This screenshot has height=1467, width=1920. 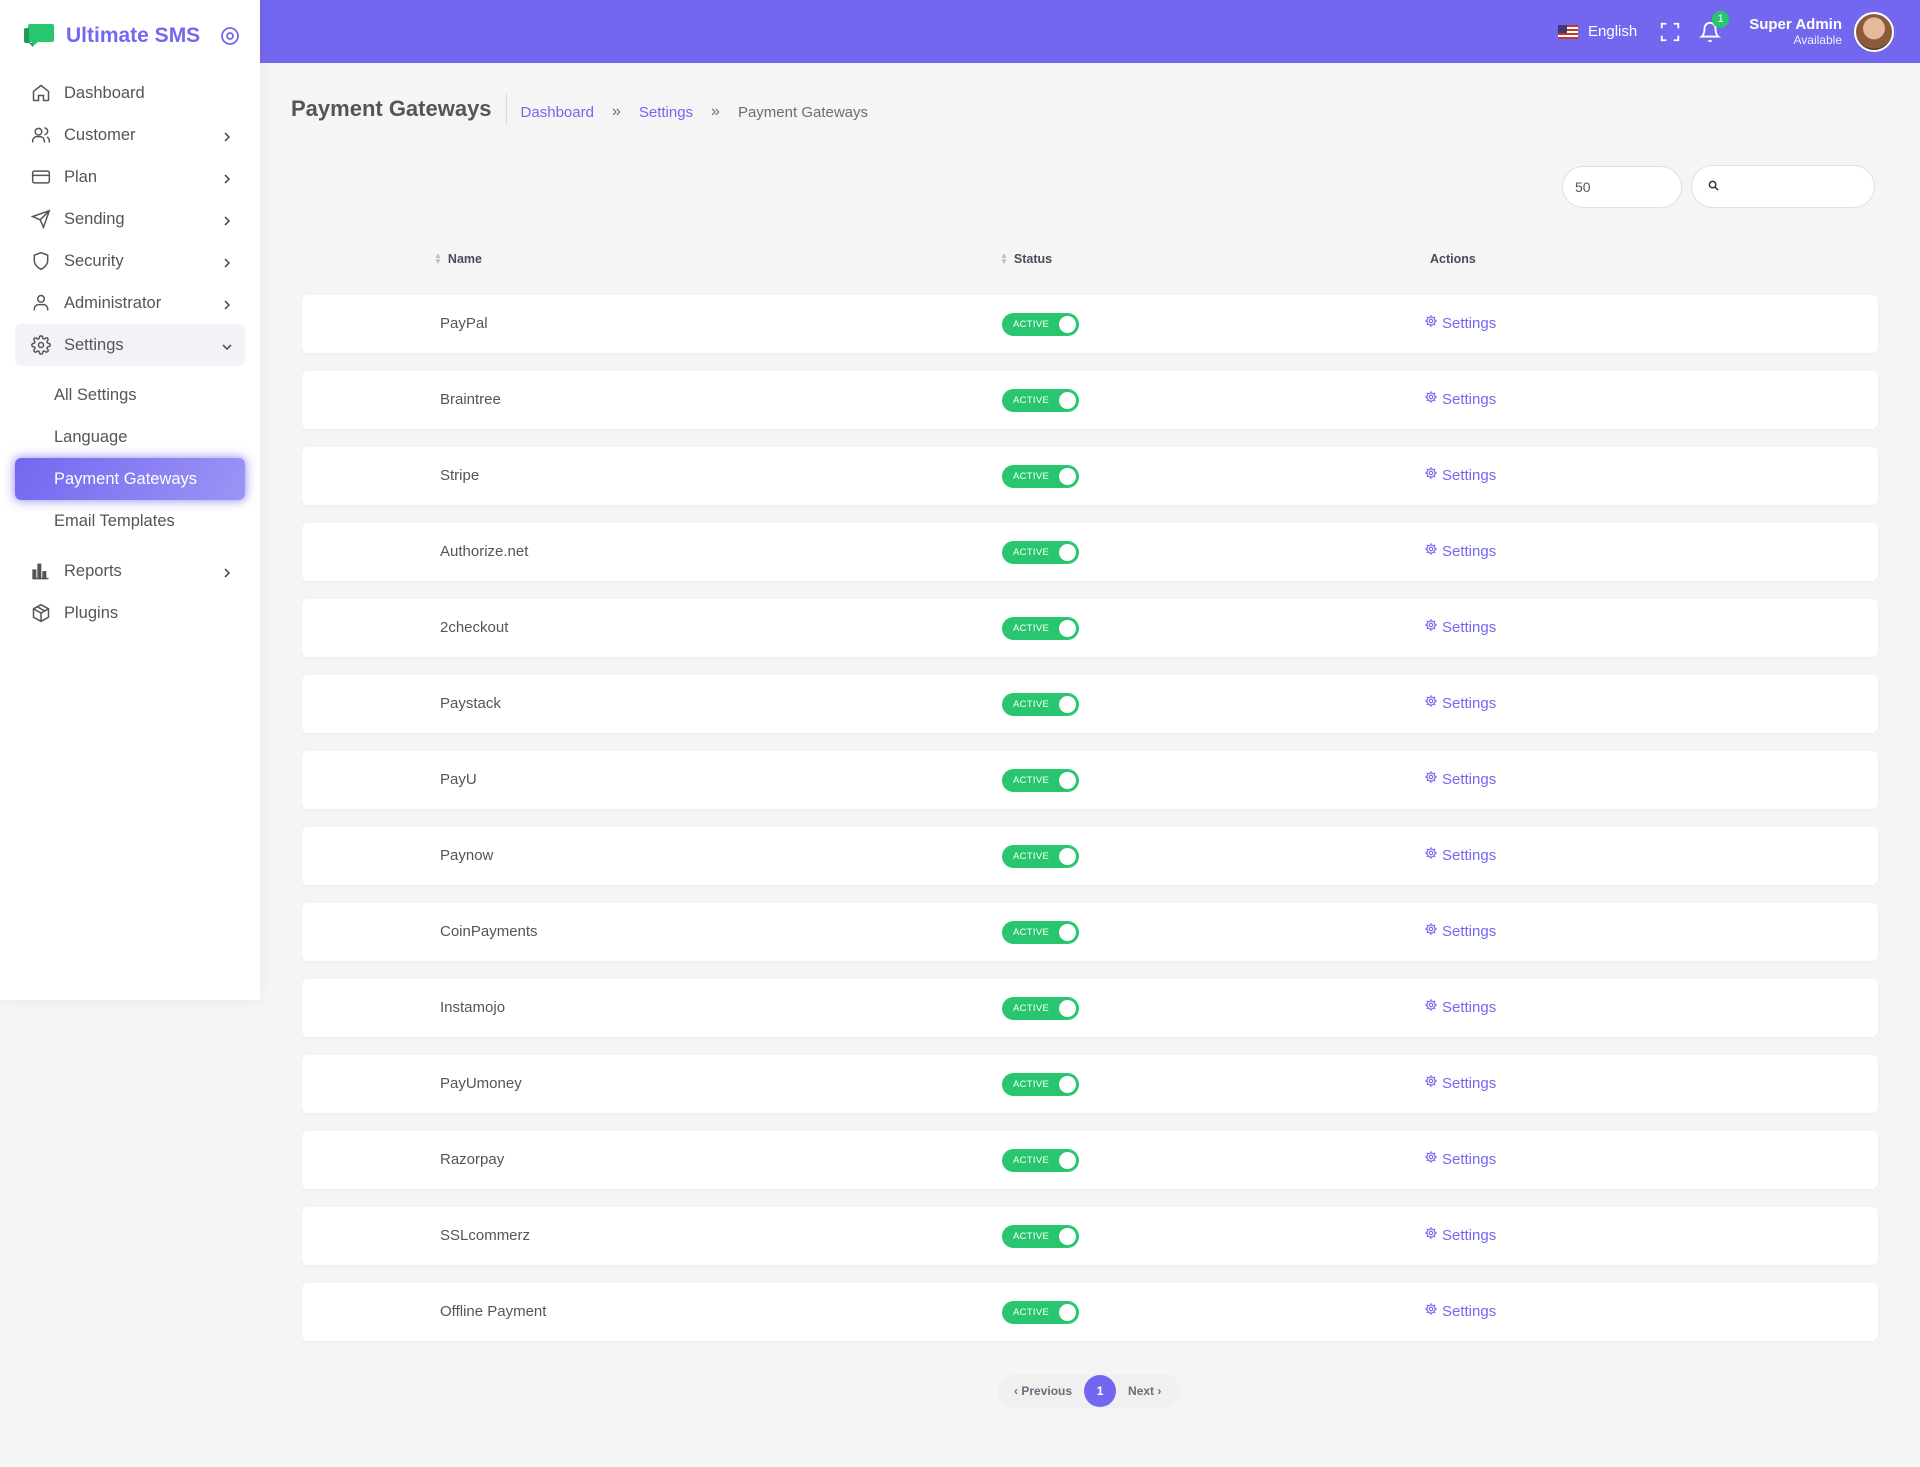 I want to click on sidebar-item-administrator: Administrator, so click(x=130, y=303).